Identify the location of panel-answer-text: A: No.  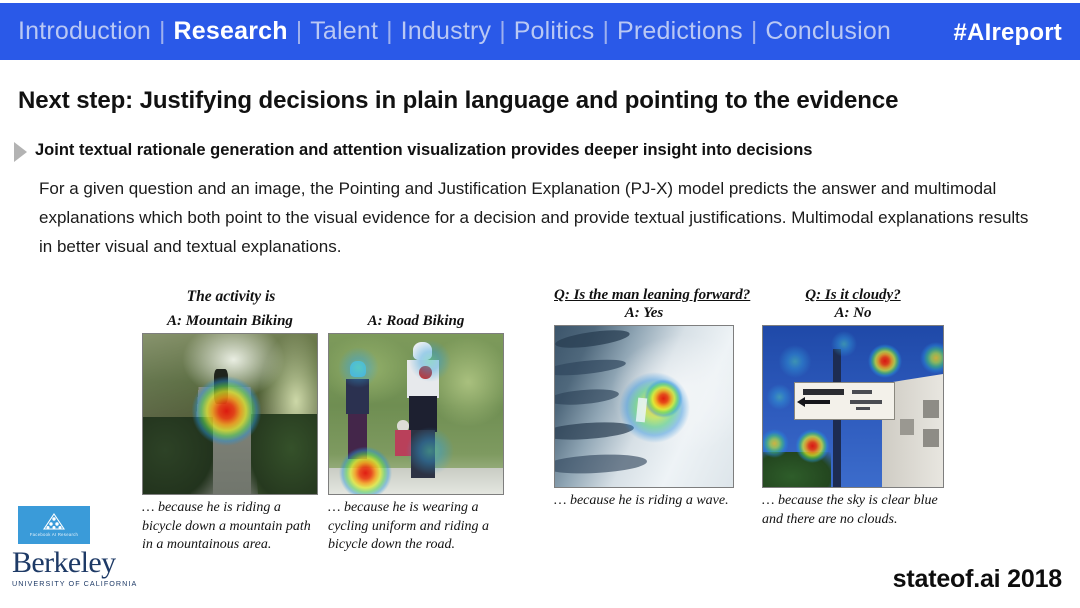
(853, 313).